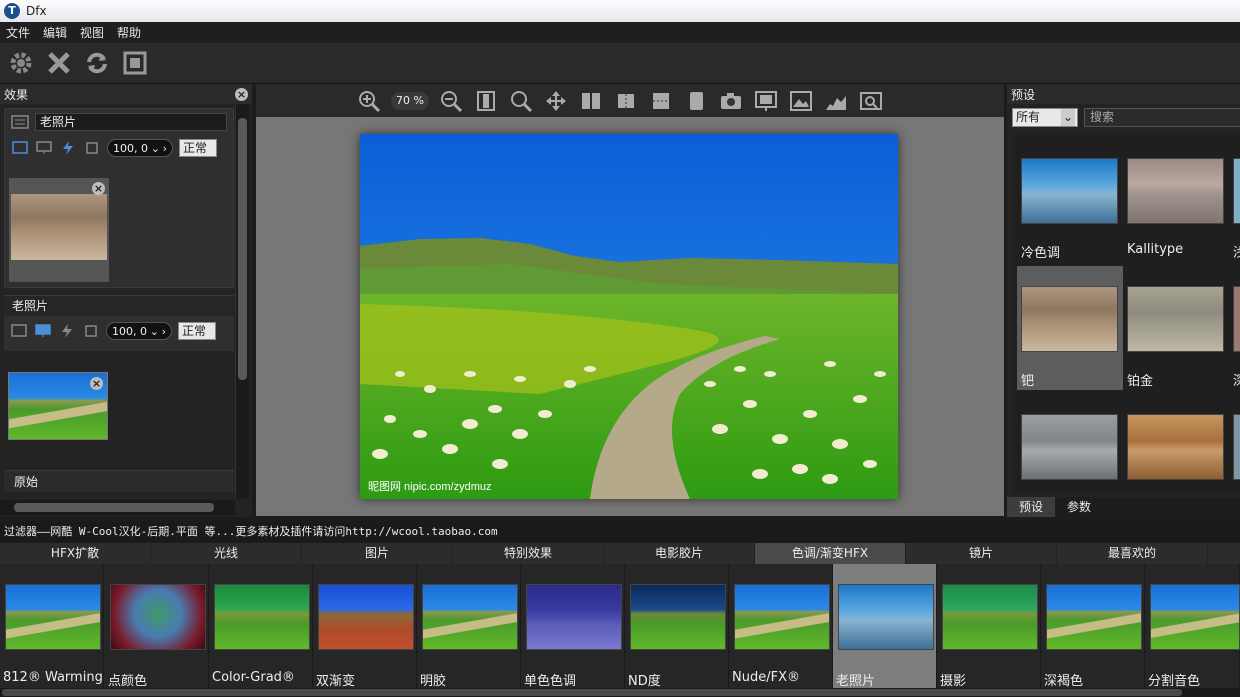  What do you see at coordinates (75, 553) in the screenshot?
I see `tab-hfx-diffusion: HFX扩散` at bounding box center [75, 553].